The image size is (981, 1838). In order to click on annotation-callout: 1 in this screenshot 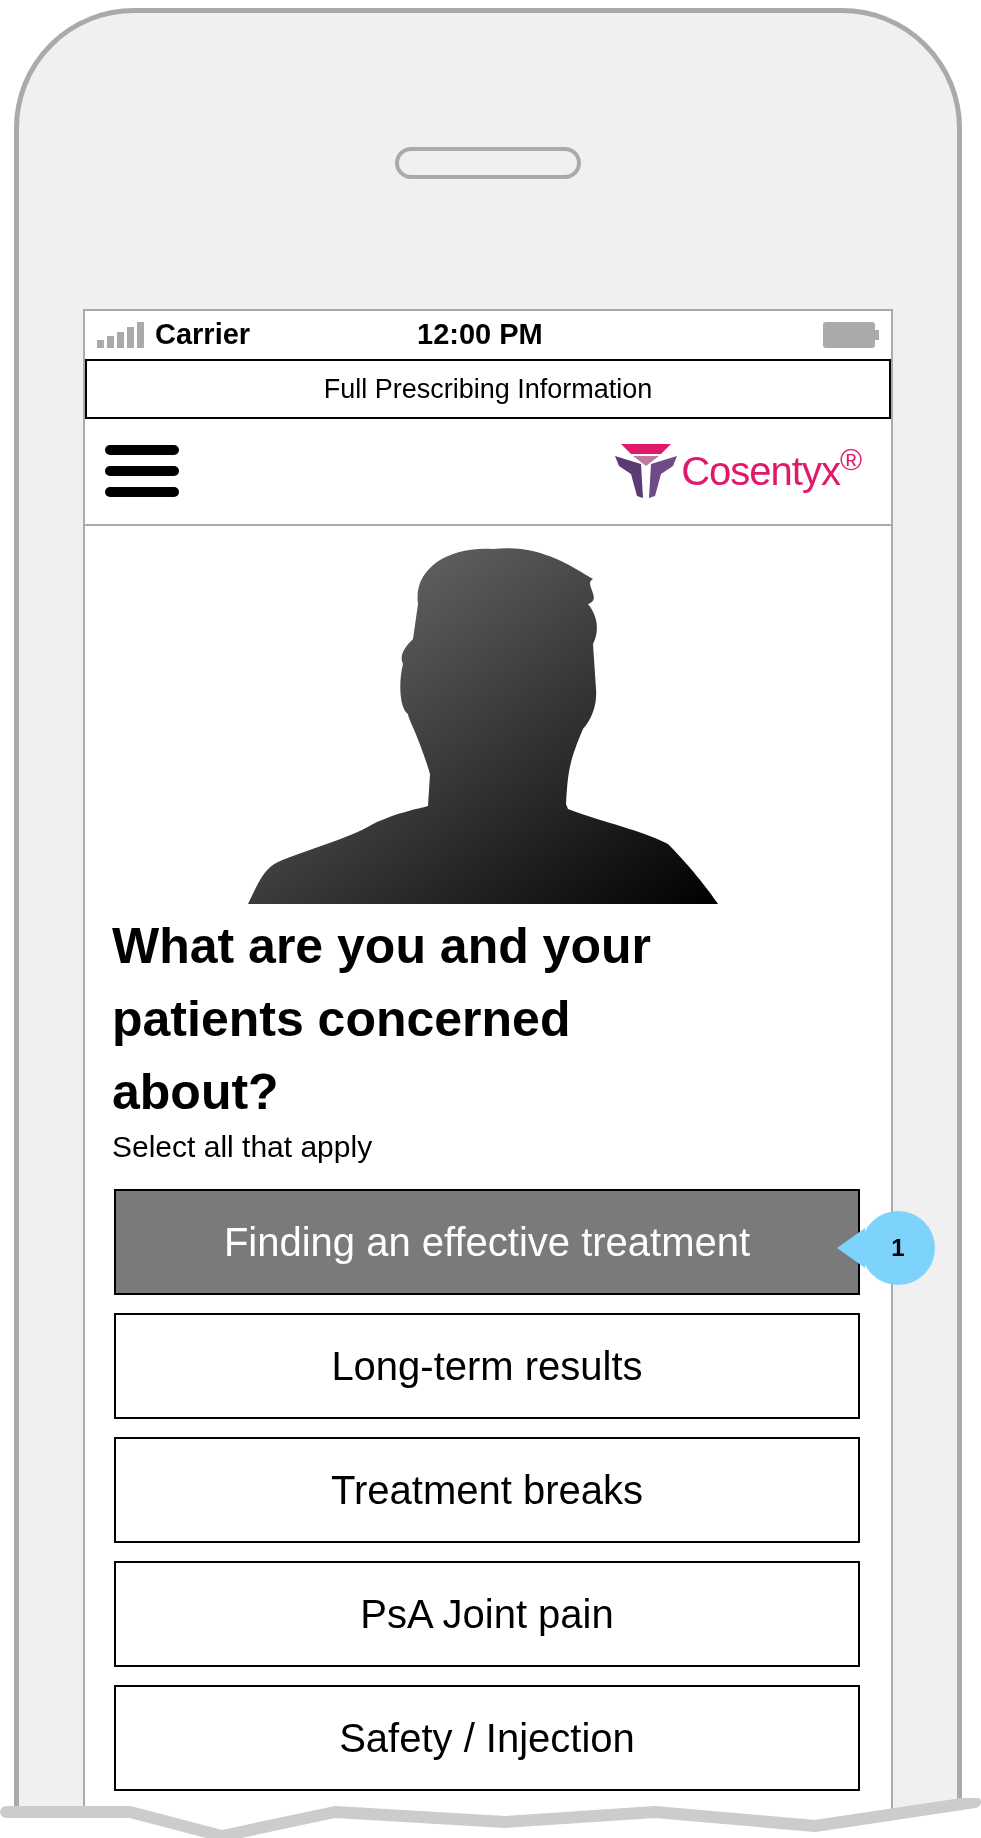, I will do `click(886, 1247)`.